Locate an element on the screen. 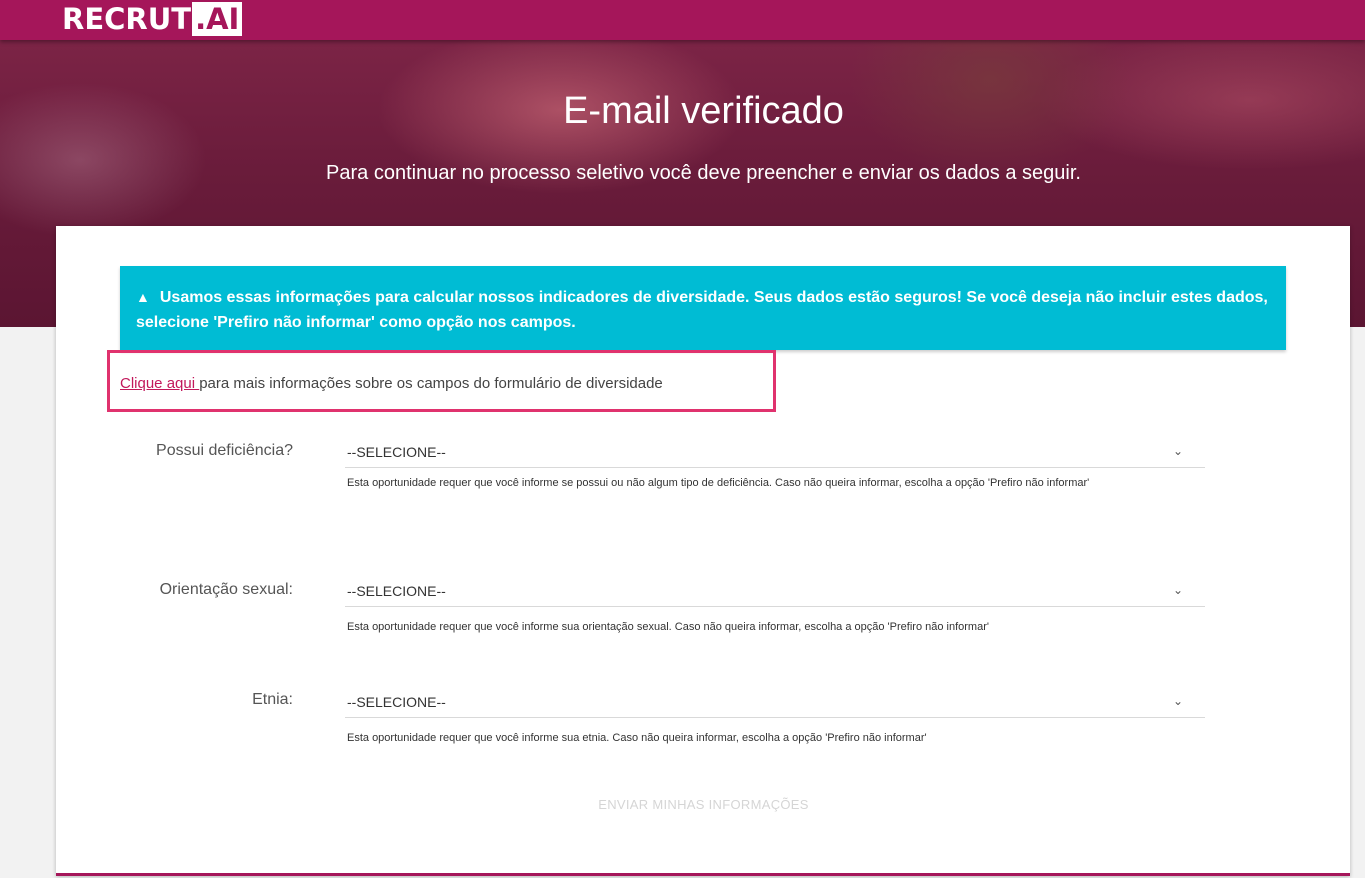 The height and width of the screenshot is (878, 1365). sexual-orientation-select-value: --SELECIONE-- is located at coordinates (396, 591).